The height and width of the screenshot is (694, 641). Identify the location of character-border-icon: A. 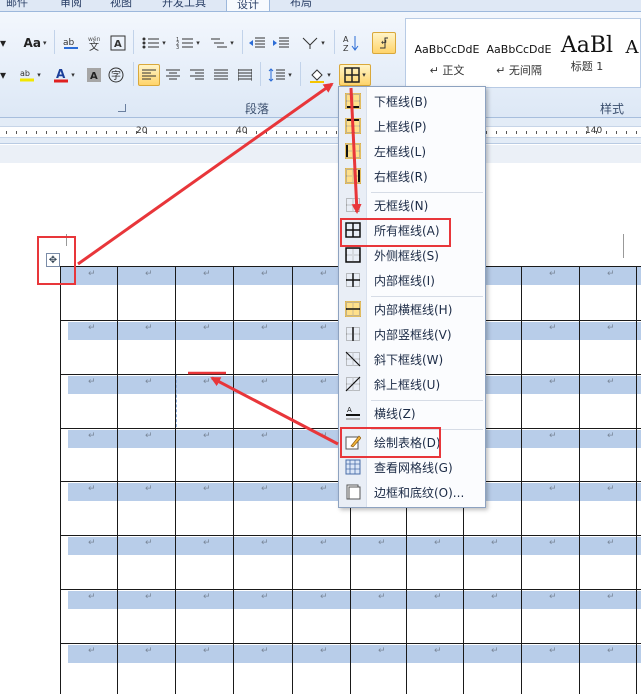
(118, 43).